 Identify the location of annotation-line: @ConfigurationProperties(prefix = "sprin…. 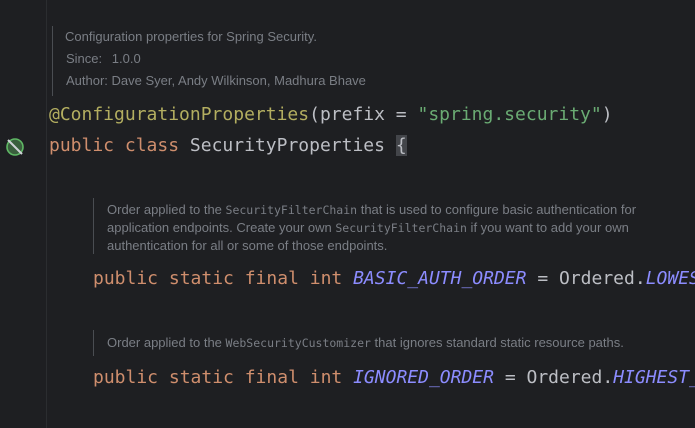
(331, 114).